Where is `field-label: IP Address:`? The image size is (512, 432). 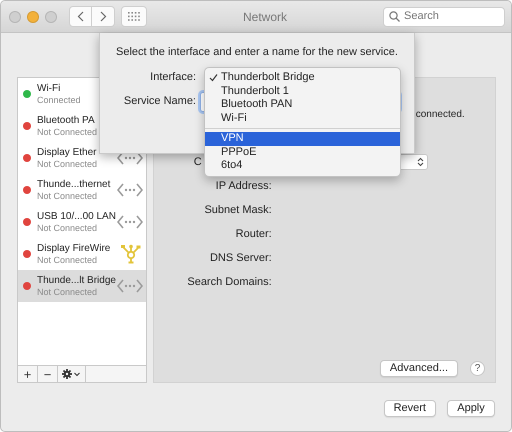 field-label: IP Address: is located at coordinates (243, 186).